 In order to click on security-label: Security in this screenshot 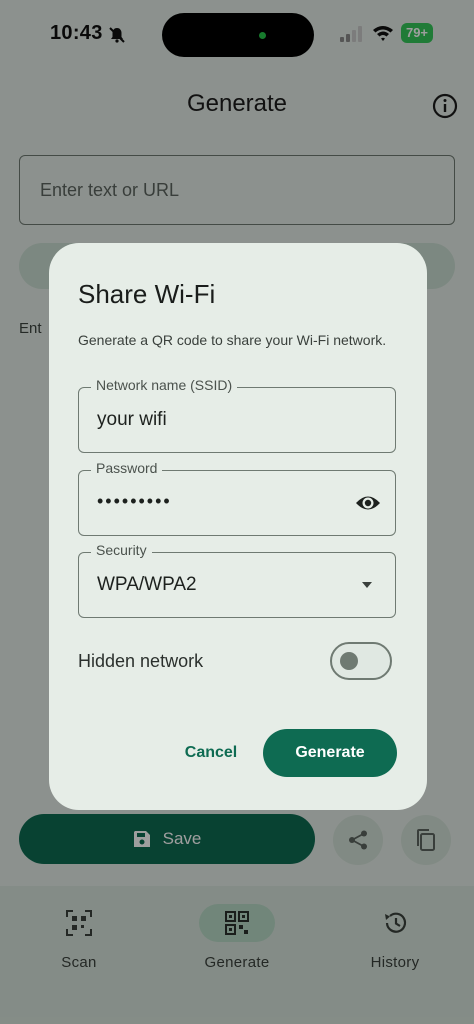, I will do `click(121, 550)`.